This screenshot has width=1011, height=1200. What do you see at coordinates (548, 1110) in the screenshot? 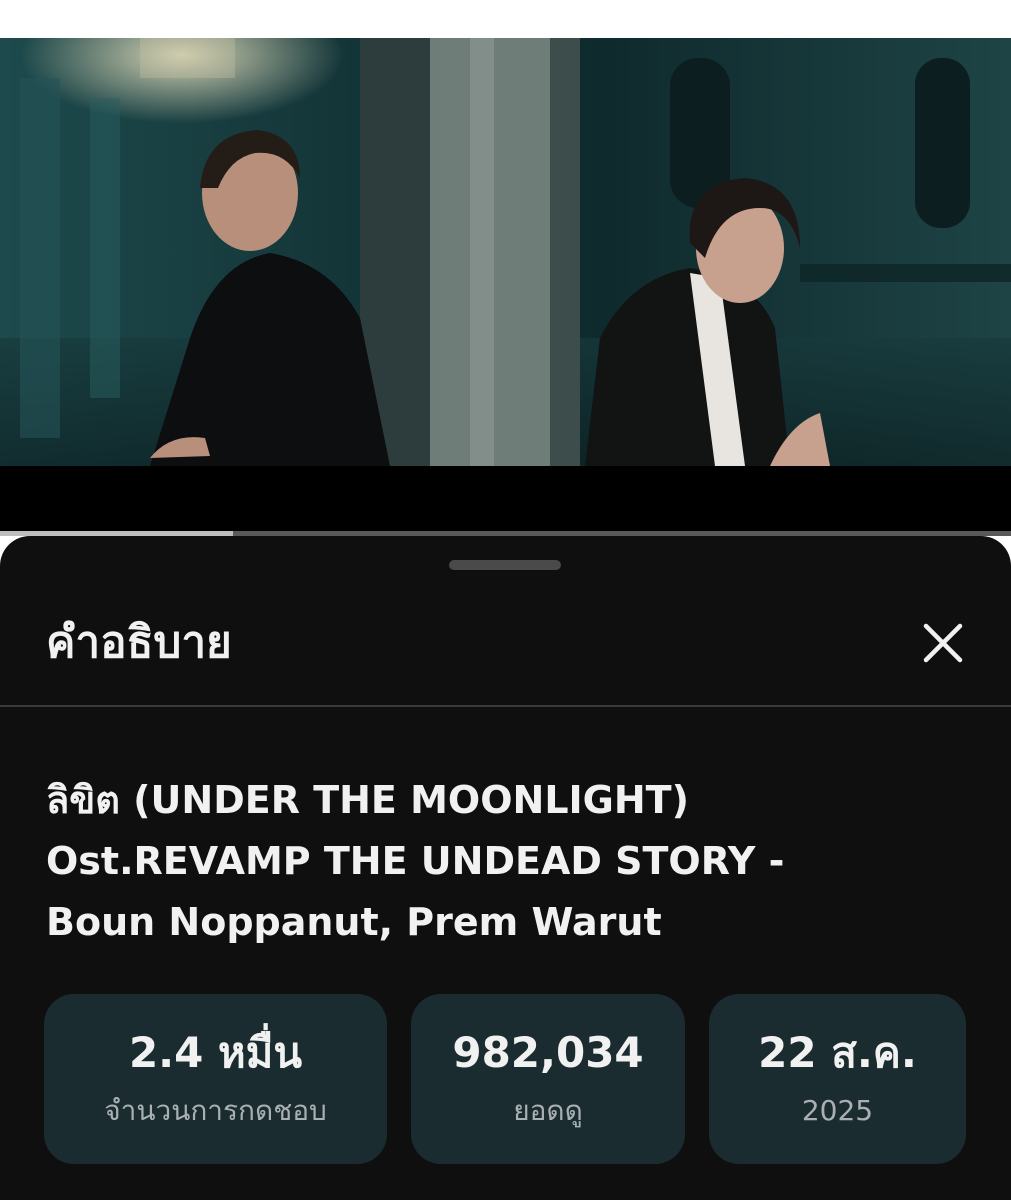
I see `views-label: ยอดดู` at bounding box center [548, 1110].